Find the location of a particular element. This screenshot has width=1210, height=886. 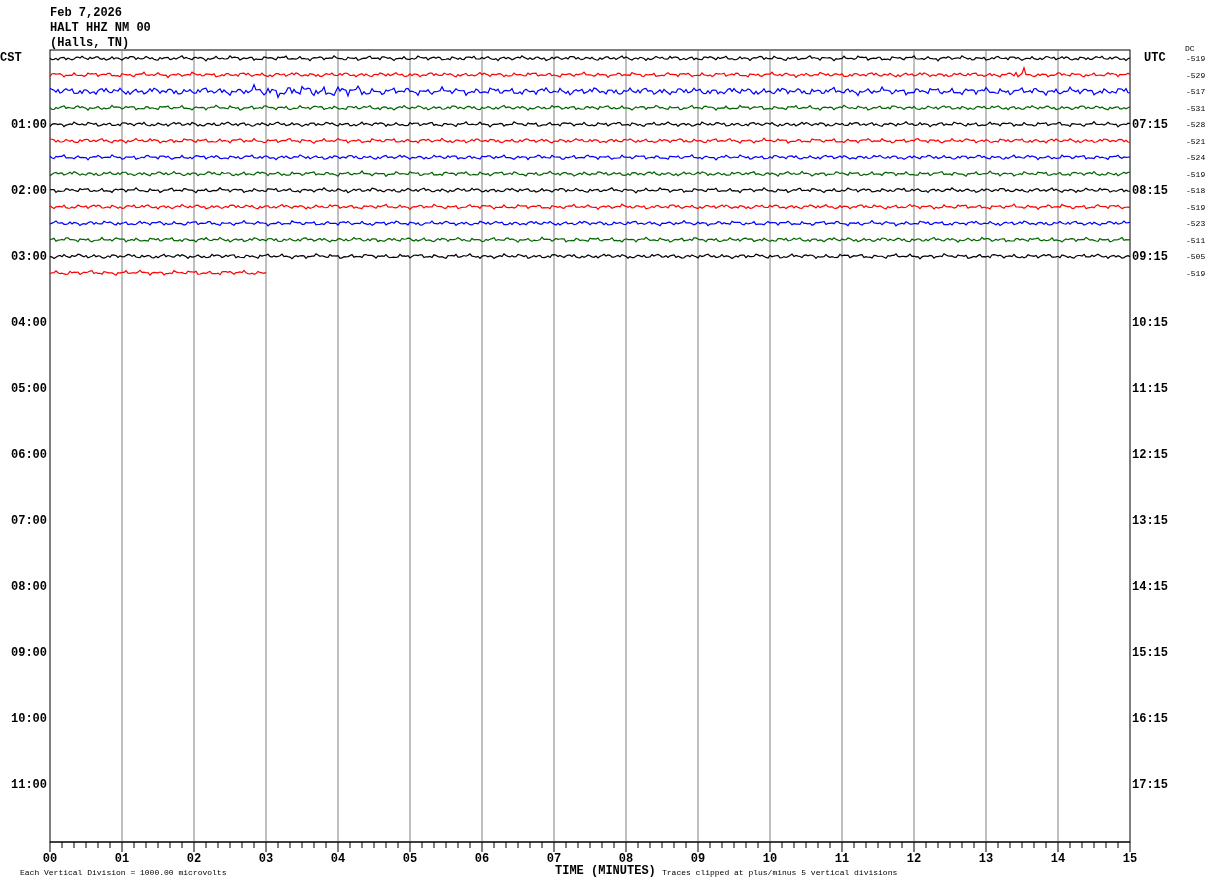

dc-value: -531 is located at coordinates (1196, 108).